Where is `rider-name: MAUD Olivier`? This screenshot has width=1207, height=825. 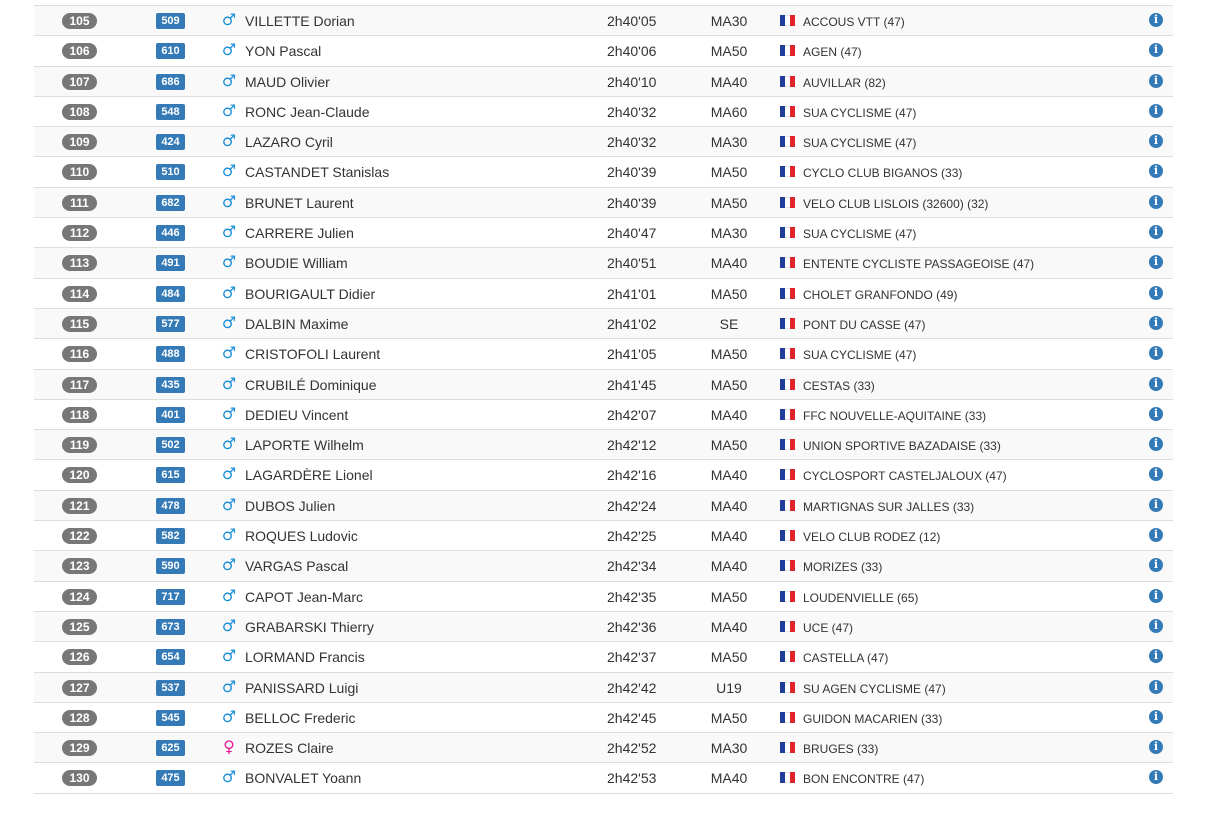 rider-name: MAUD Olivier is located at coordinates (287, 81).